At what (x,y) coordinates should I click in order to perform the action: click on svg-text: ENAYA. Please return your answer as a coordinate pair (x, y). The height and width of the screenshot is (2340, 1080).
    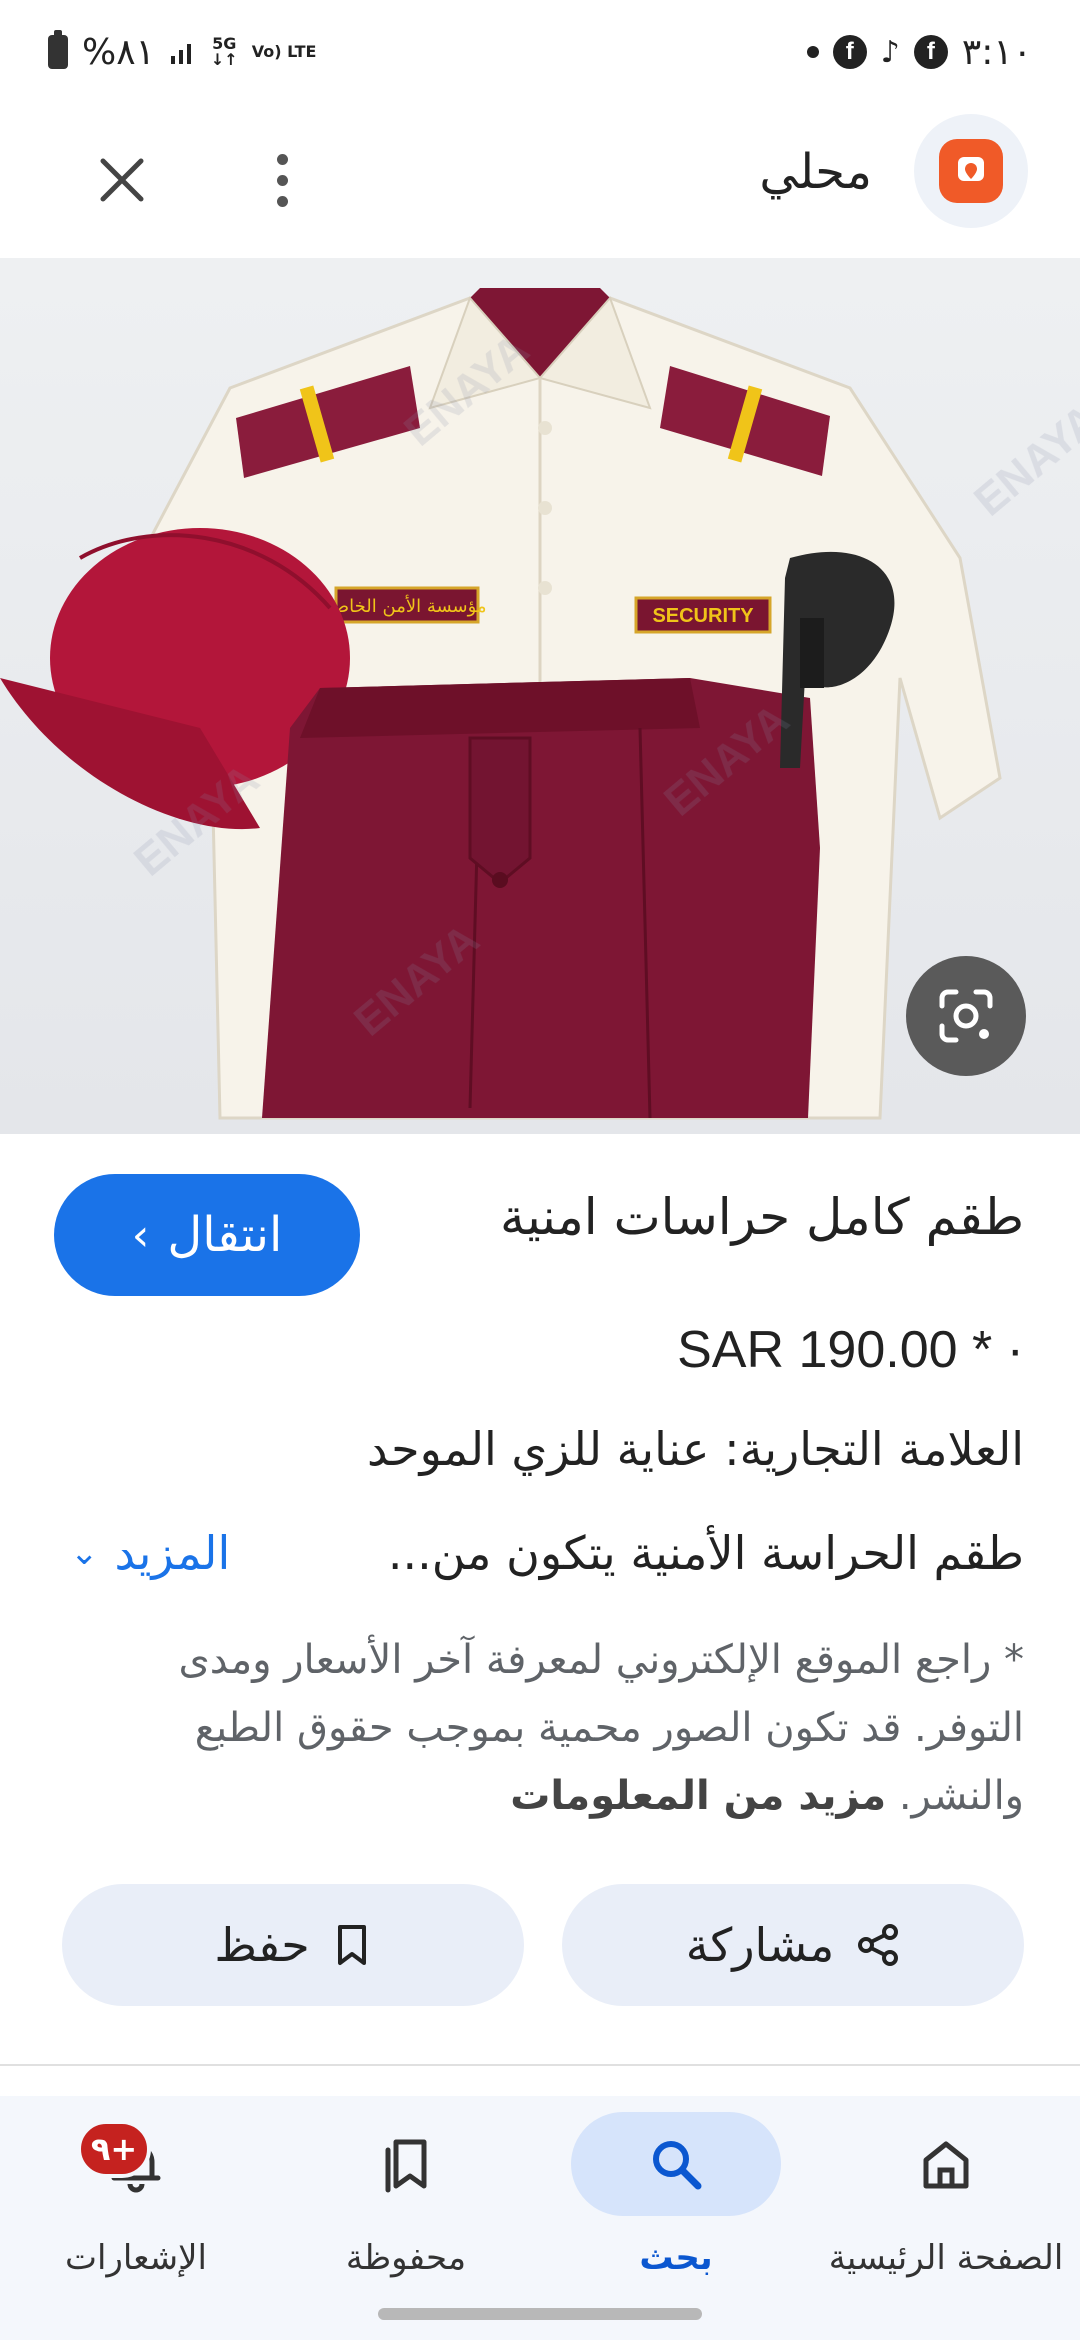
    Looking at the image, I should click on (1022, 459).